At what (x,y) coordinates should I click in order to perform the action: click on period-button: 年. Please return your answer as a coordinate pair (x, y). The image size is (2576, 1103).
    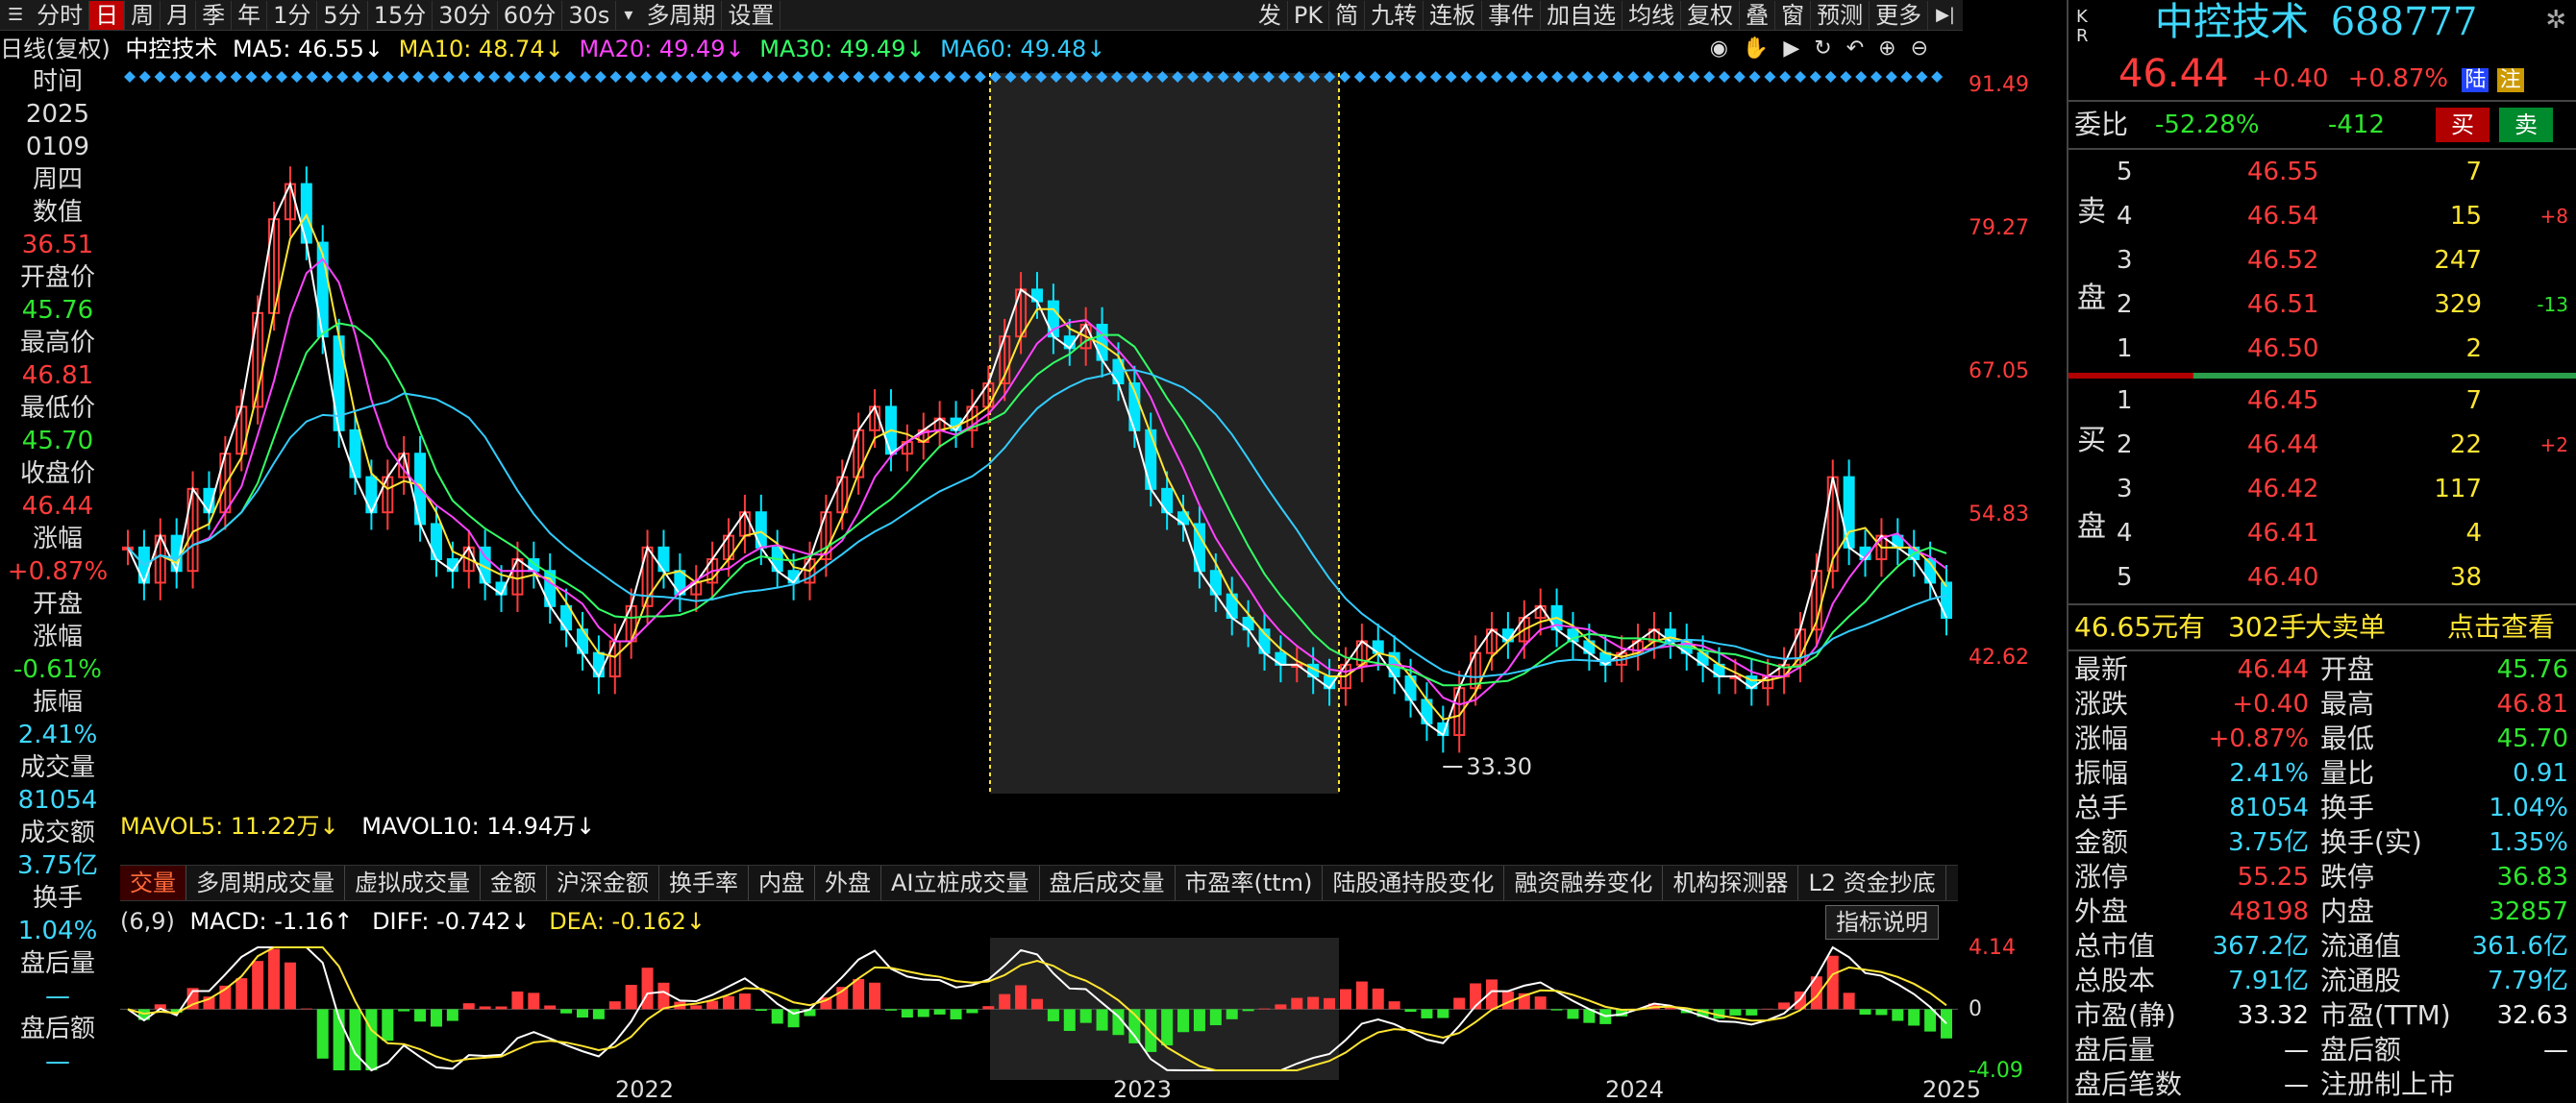
    Looking at the image, I should click on (250, 15).